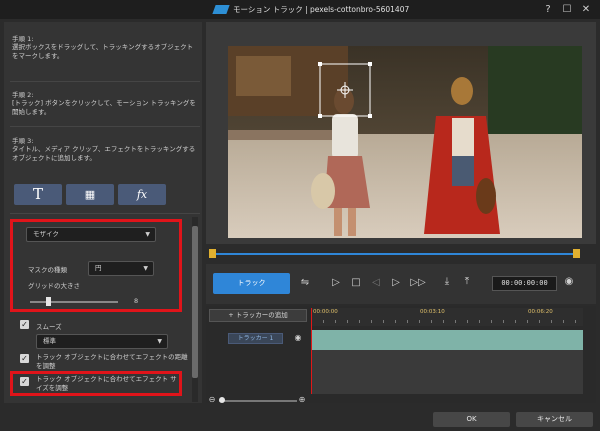 This screenshot has height=431, width=600. What do you see at coordinates (447, 340) in the screenshot?
I see `tracker-clip` at bounding box center [447, 340].